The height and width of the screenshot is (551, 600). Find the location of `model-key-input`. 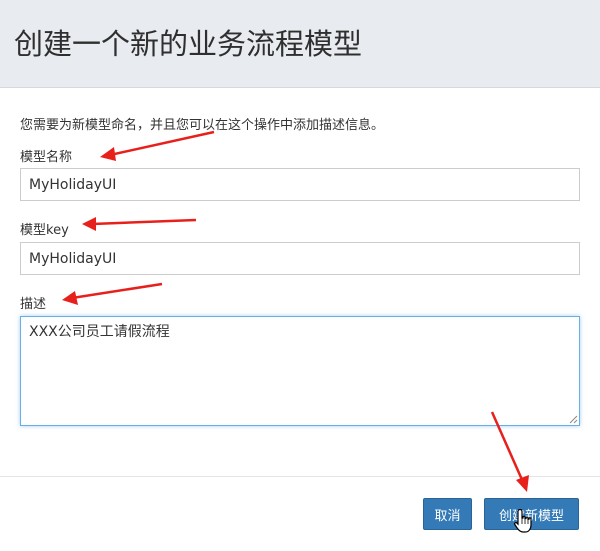

model-key-input is located at coordinates (300, 258).